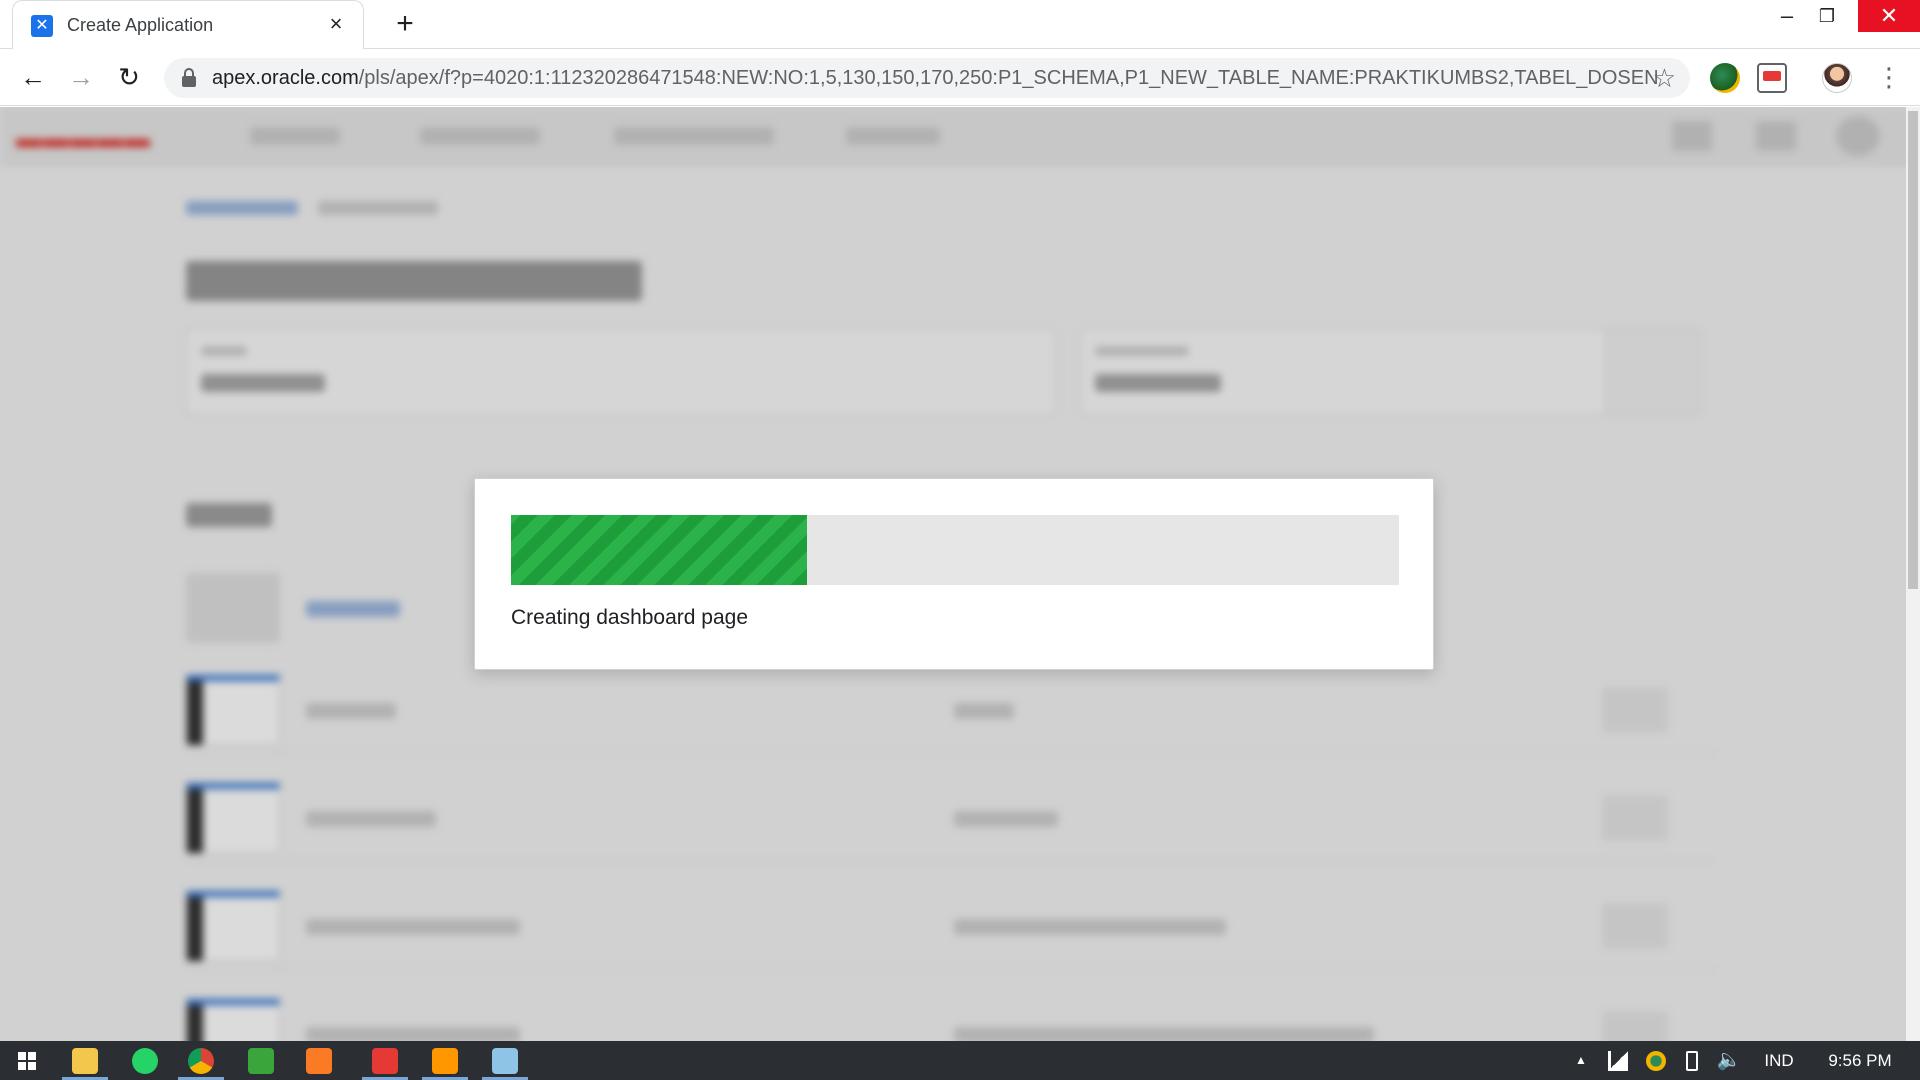  Describe the element at coordinates (1913, 350) in the screenshot. I see `page-scrollbar-thumb` at that location.